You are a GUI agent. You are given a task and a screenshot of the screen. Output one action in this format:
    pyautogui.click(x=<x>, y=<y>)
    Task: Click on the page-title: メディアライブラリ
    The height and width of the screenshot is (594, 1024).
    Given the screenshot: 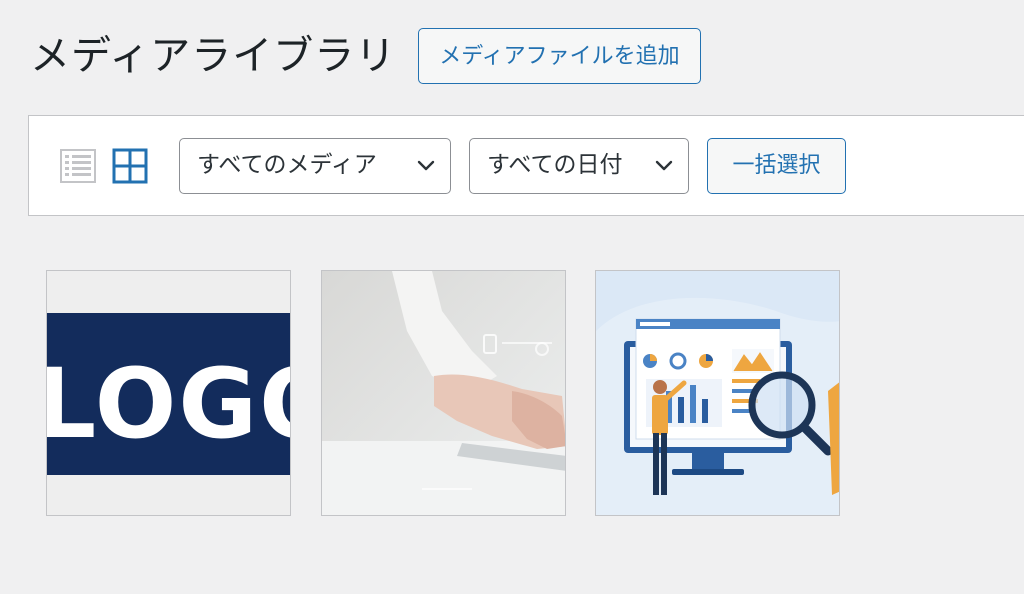 What is the action you would take?
    pyautogui.click(x=213, y=56)
    